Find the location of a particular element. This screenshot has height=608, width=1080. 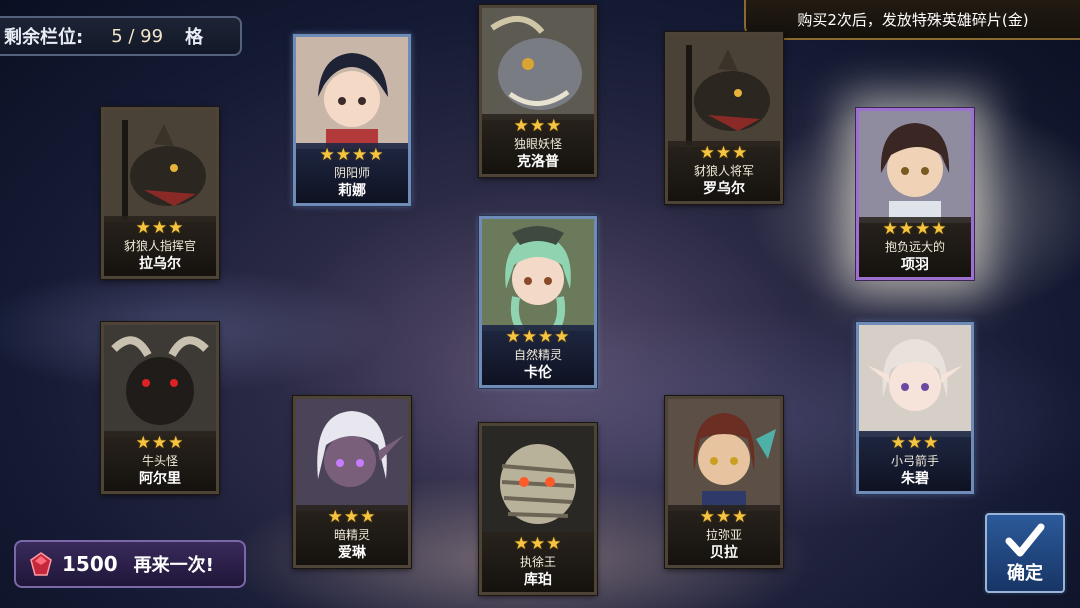

hero-card-dark-elf: ★★★ 暗精灵爱琳 is located at coordinates (352, 482).